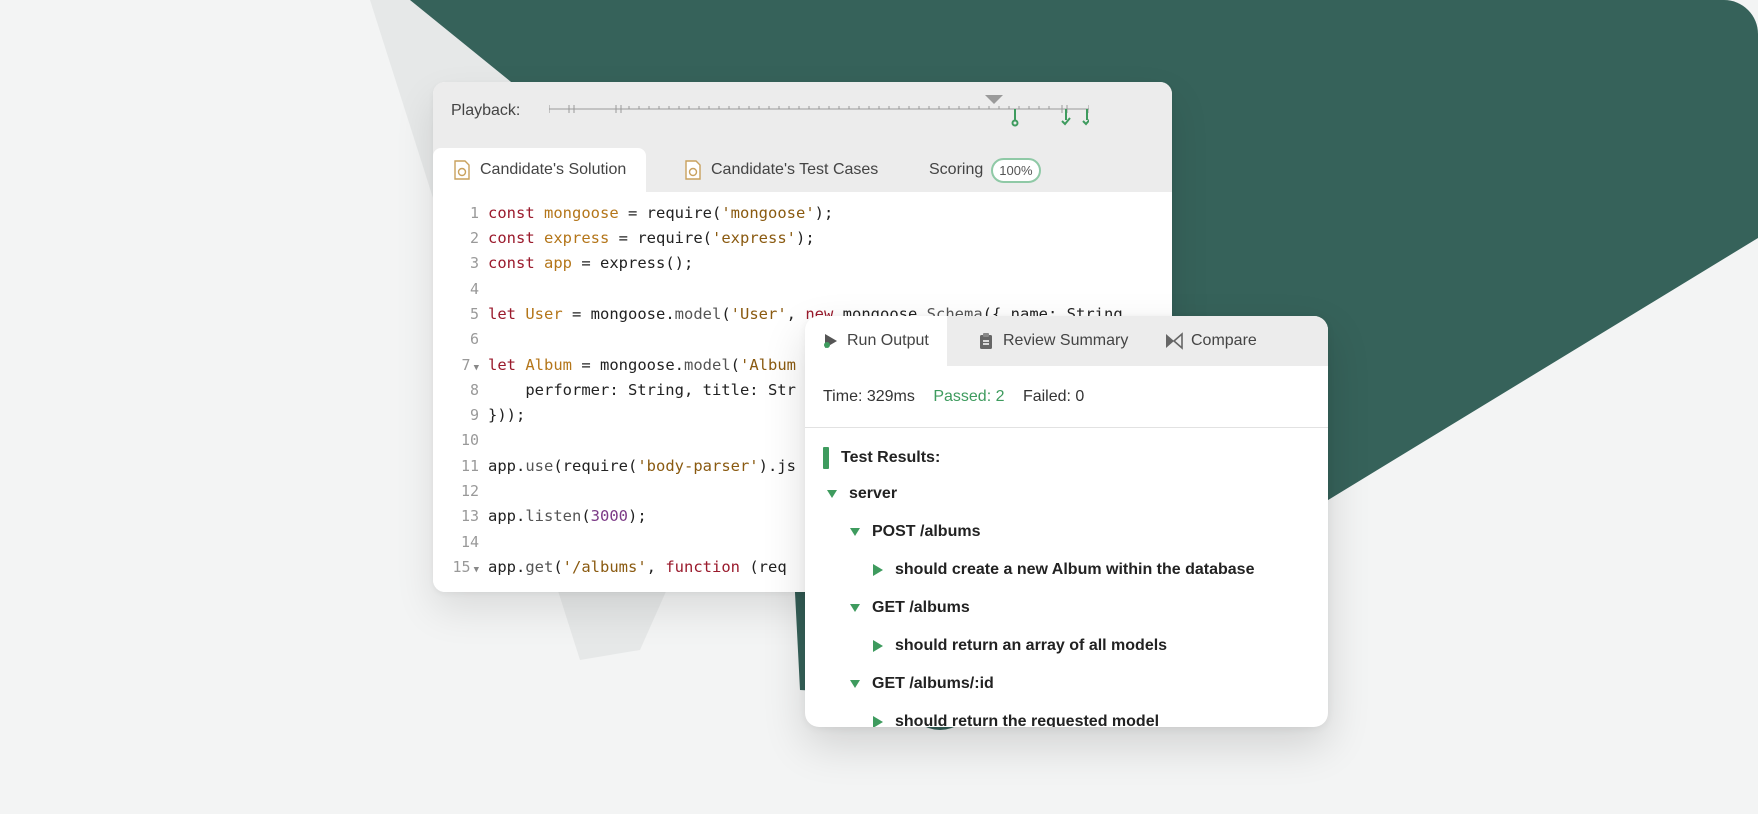 The height and width of the screenshot is (814, 1758). Describe the element at coordinates (591, 263) in the screenshot. I see `code-line: const app = express();` at that location.